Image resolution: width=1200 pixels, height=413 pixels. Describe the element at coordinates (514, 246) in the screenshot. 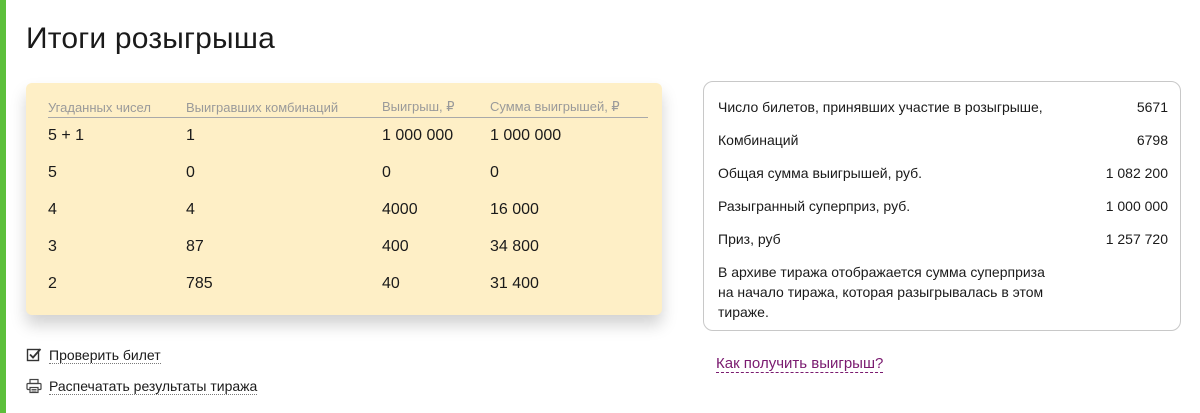

I see `cell-total: 34 800` at that location.